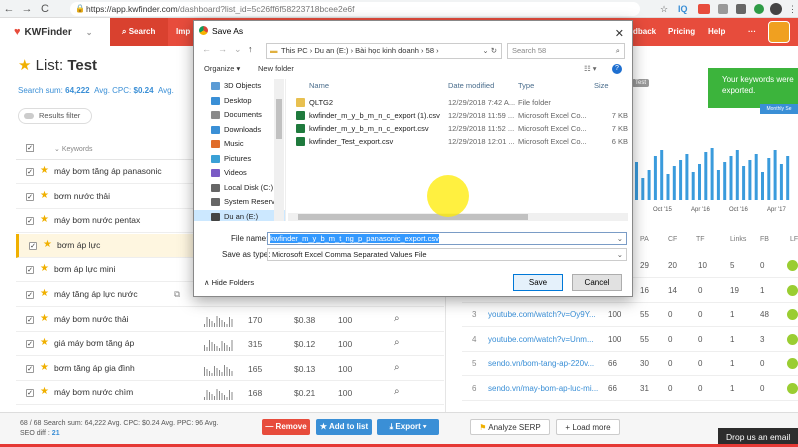 This screenshot has width=798, height=447. What do you see at coordinates (738, 239) in the screenshot?
I see `serp-col-links: Links` at bounding box center [738, 239].